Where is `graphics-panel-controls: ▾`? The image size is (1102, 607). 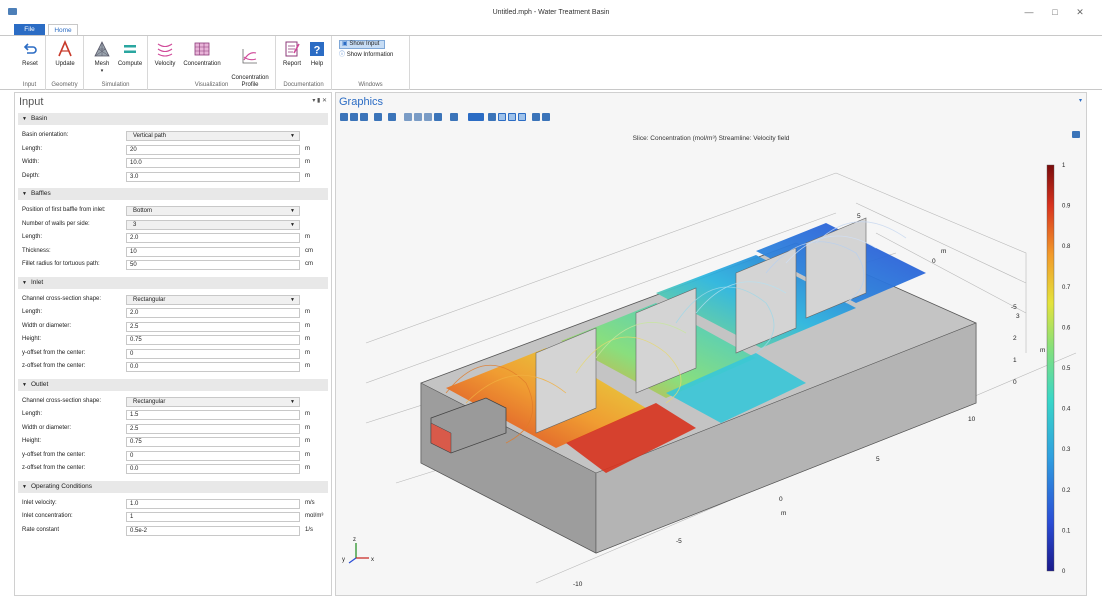 graphics-panel-controls: ▾ is located at coordinates (1080, 100).